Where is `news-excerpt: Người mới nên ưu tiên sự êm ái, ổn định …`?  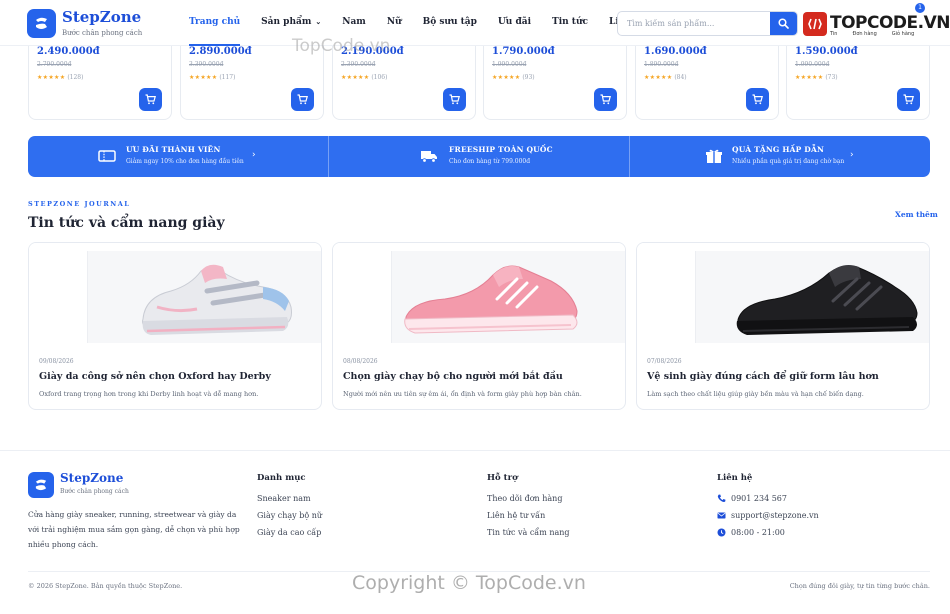
news-excerpt: Người mới nên ưu tiên sự êm ái, ổn định … is located at coordinates (462, 394).